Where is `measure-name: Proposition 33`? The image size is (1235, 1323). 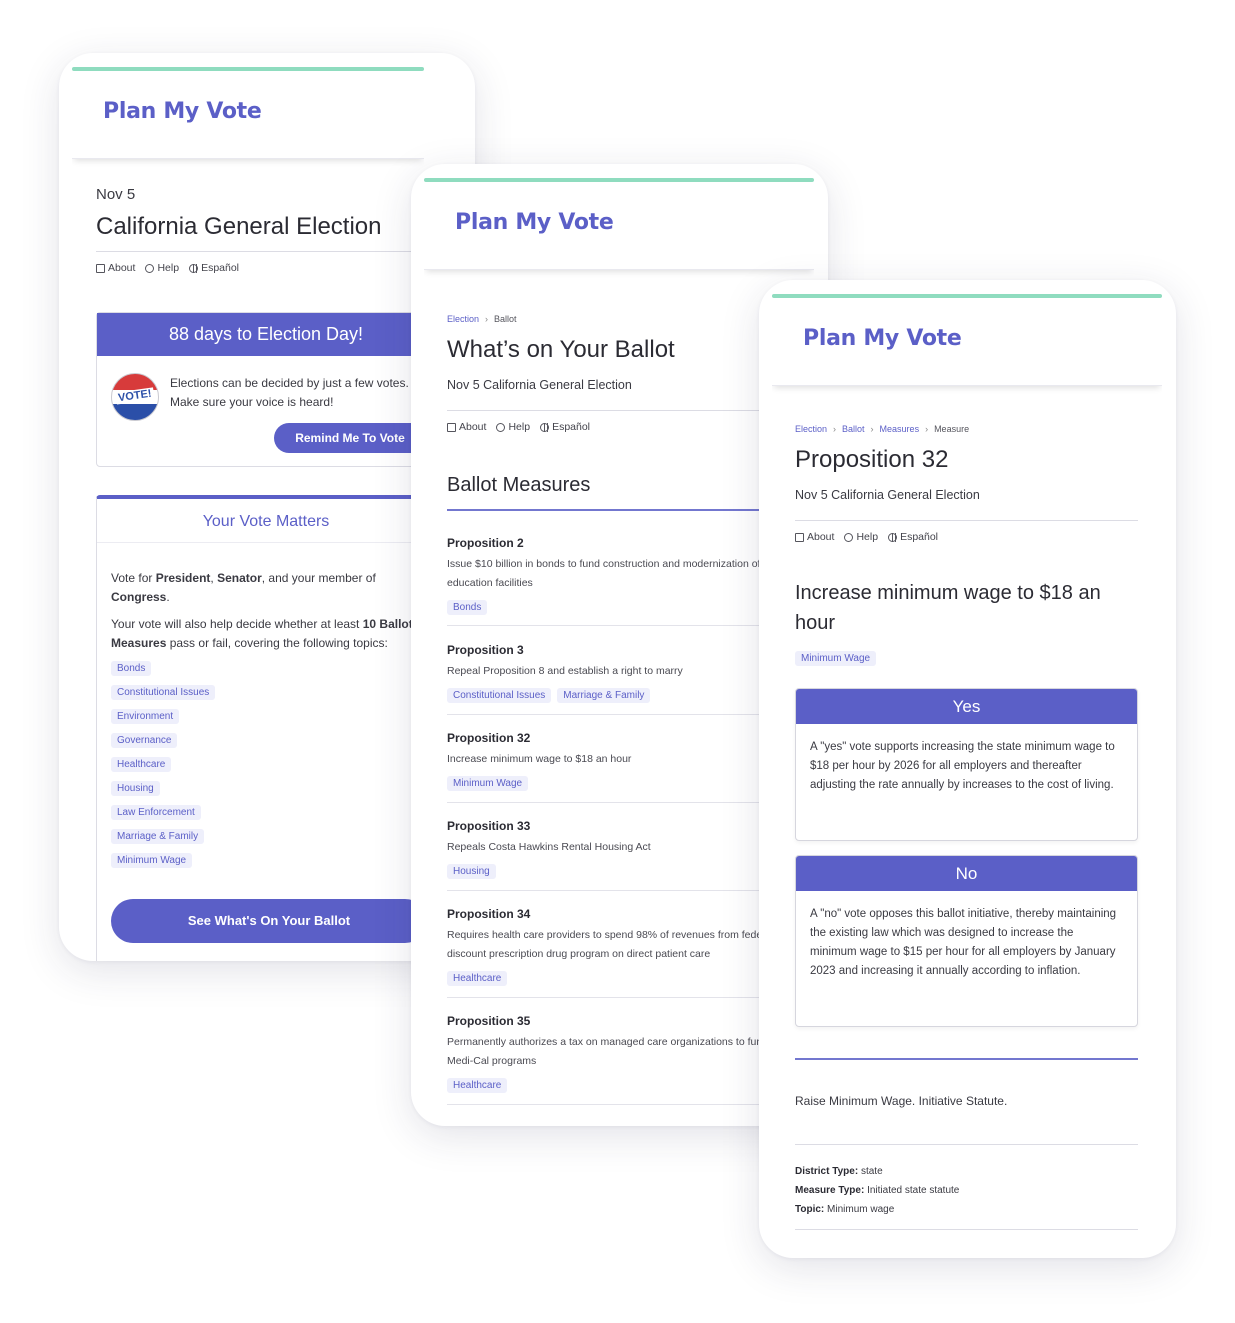
measure-name: Proposition 33 is located at coordinates (489, 826).